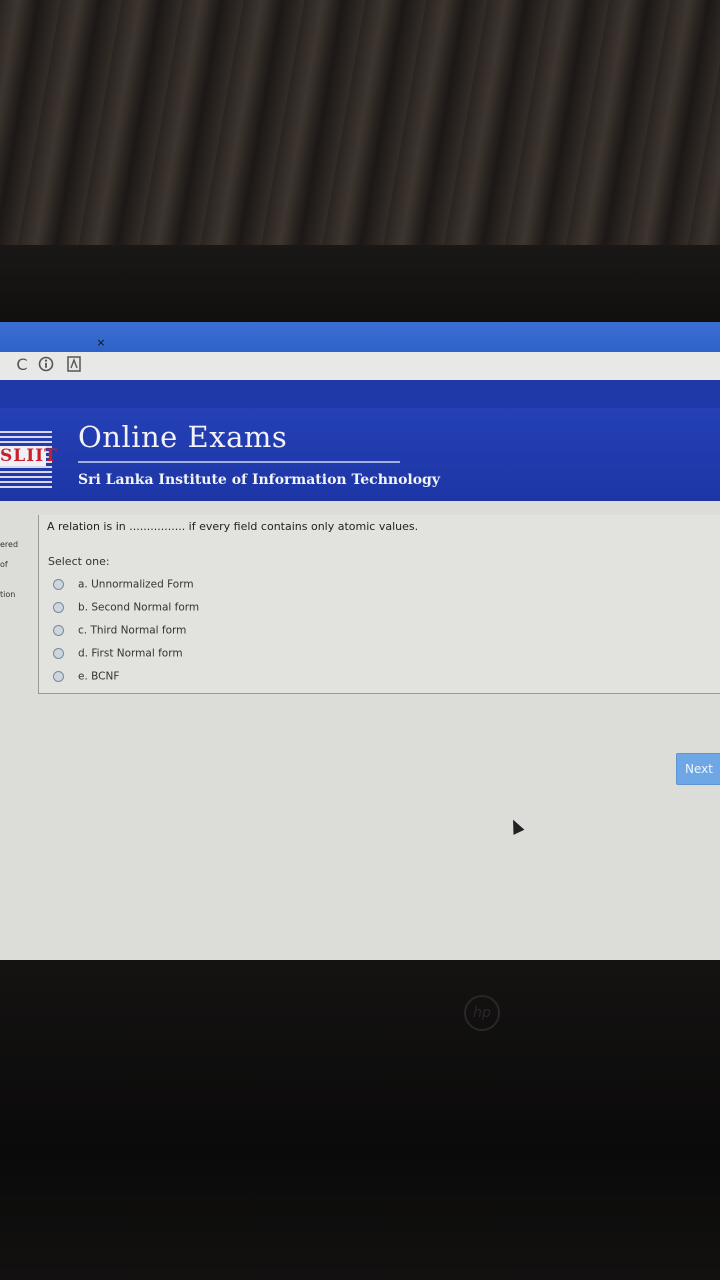 This screenshot has width=720, height=1280. Describe the element at coordinates (183, 437) in the screenshot. I see `page-title: Online Exams` at that location.